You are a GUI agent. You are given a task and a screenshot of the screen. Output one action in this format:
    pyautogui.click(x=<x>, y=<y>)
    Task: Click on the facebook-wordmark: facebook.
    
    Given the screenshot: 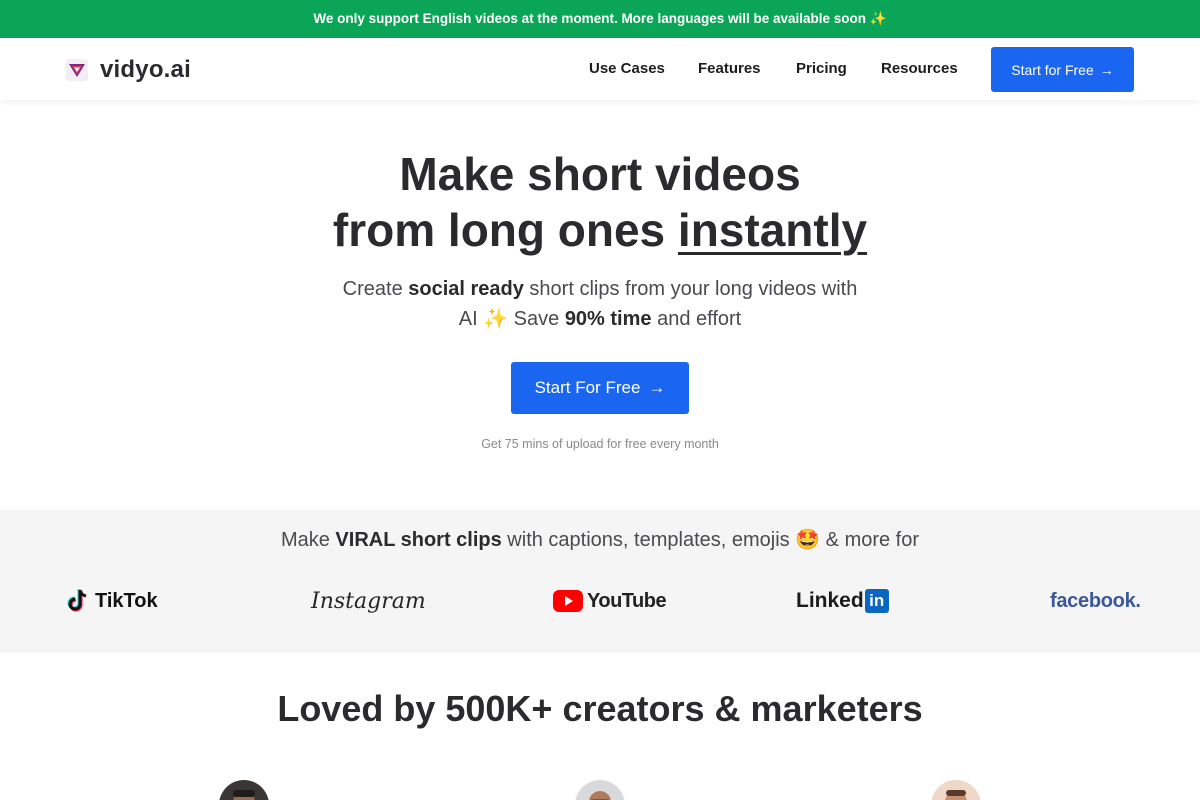 What is the action you would take?
    pyautogui.click(x=1095, y=600)
    